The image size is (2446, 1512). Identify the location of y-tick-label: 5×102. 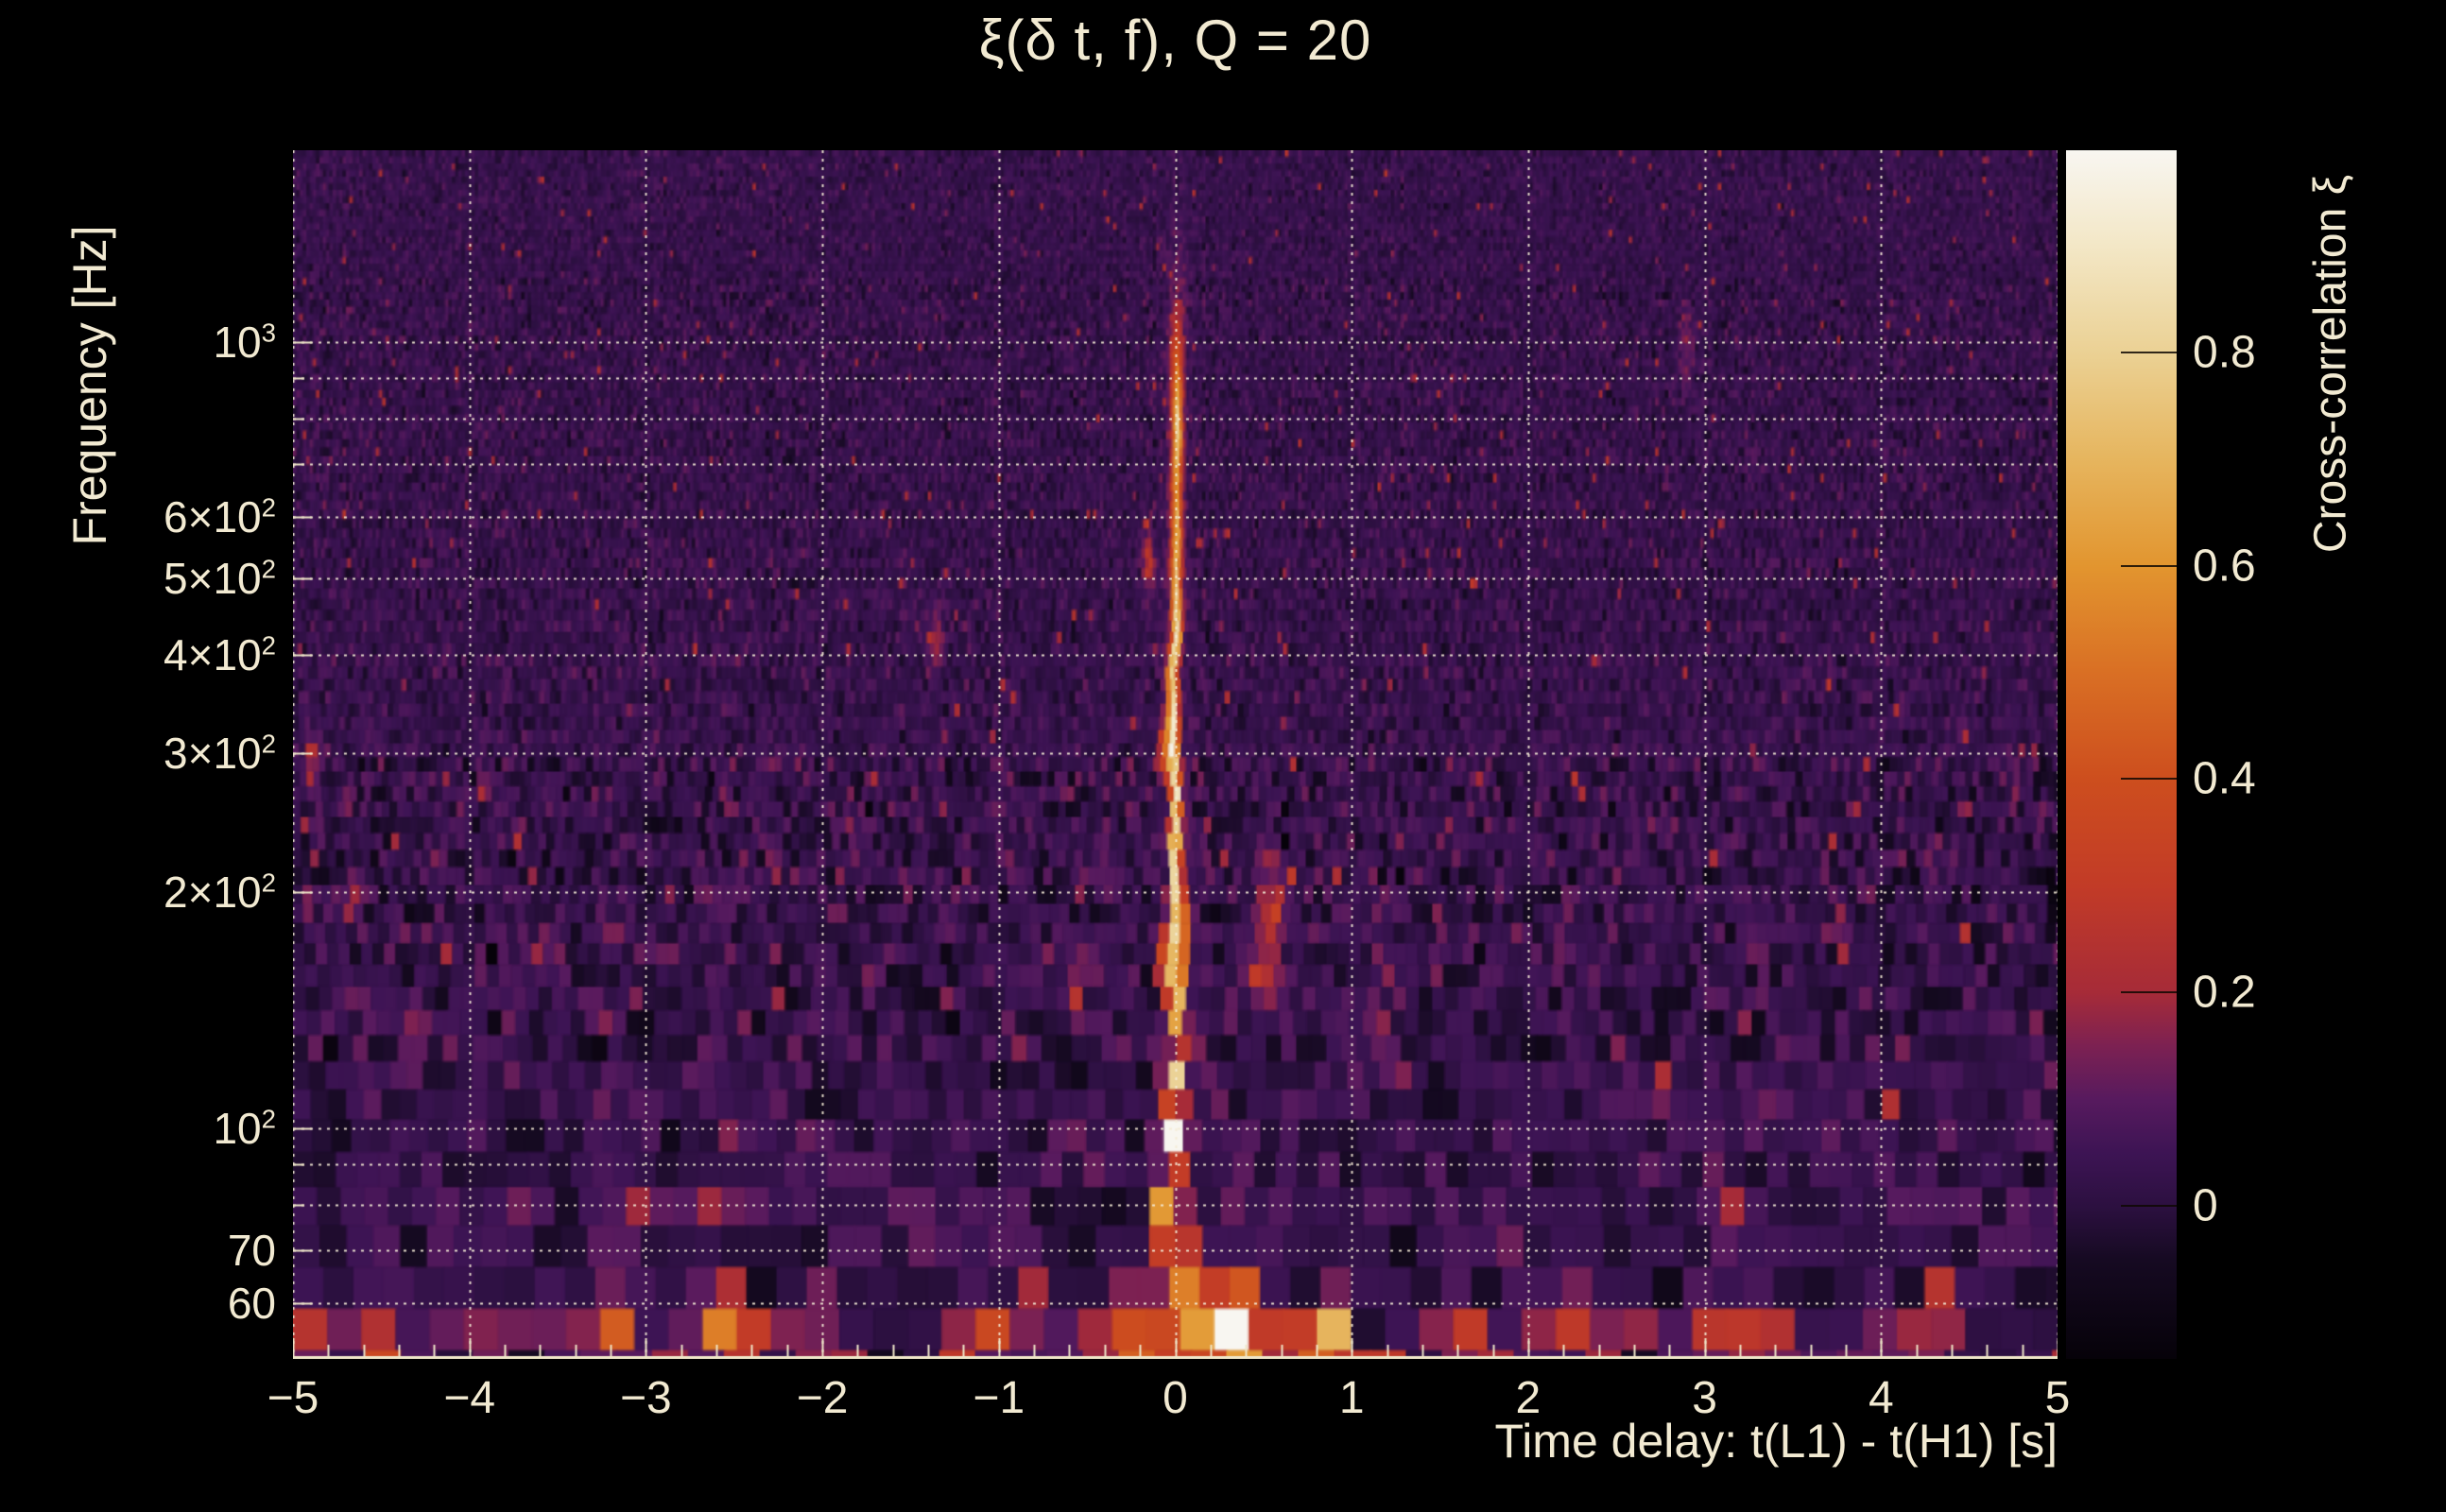
(220, 579).